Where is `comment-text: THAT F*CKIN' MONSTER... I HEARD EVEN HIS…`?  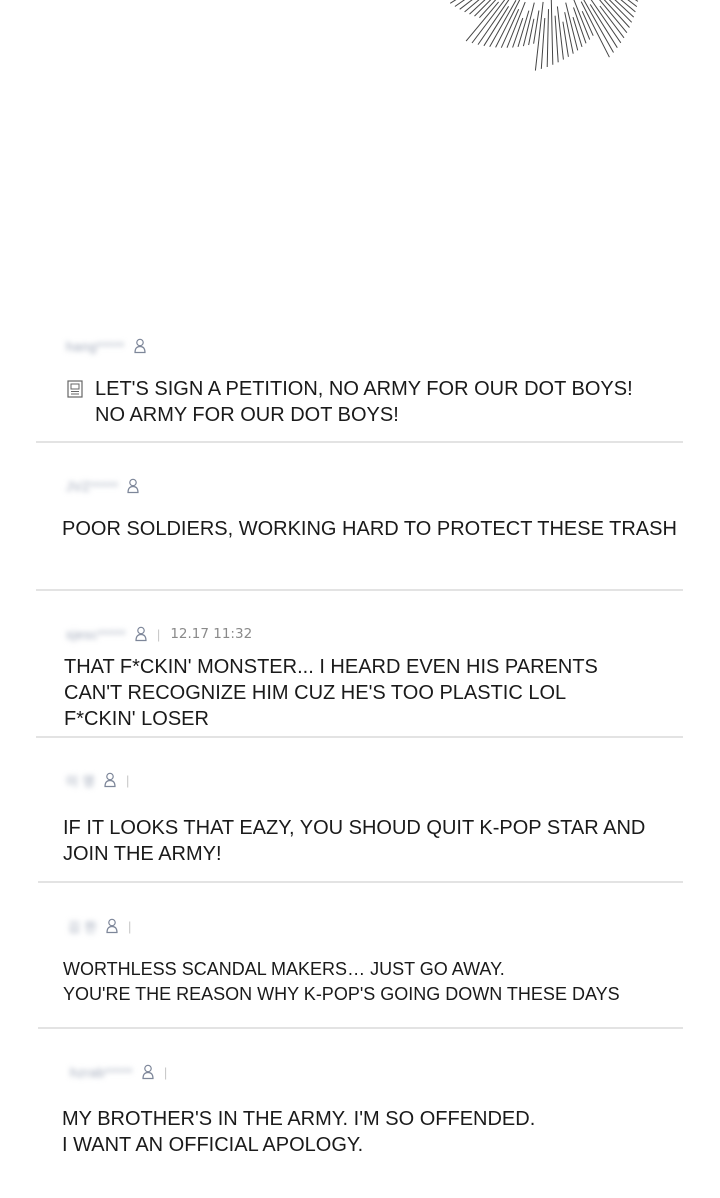 comment-text: THAT F*CKIN' MONSTER... I HEARD EVEN HIS… is located at coordinates (331, 693).